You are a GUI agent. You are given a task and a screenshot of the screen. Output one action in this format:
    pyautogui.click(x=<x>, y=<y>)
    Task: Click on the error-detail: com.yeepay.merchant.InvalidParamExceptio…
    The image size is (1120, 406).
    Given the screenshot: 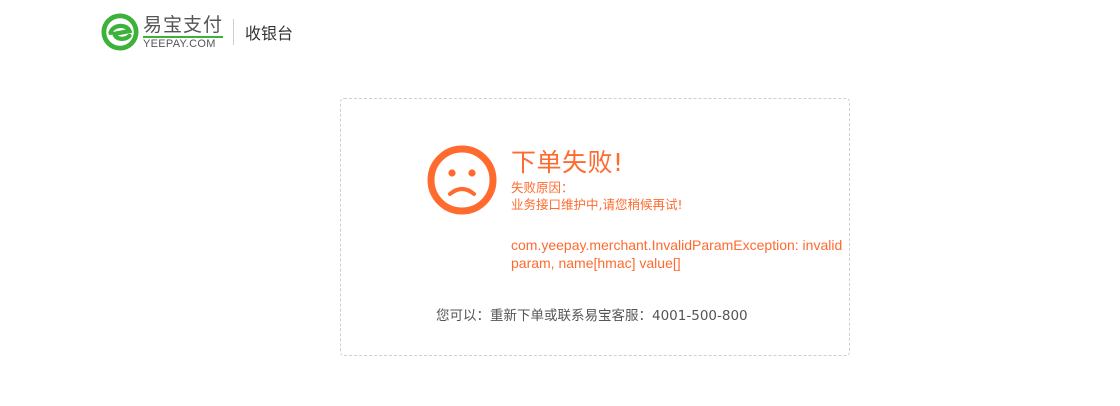 What is the action you would take?
    pyautogui.click(x=677, y=254)
    